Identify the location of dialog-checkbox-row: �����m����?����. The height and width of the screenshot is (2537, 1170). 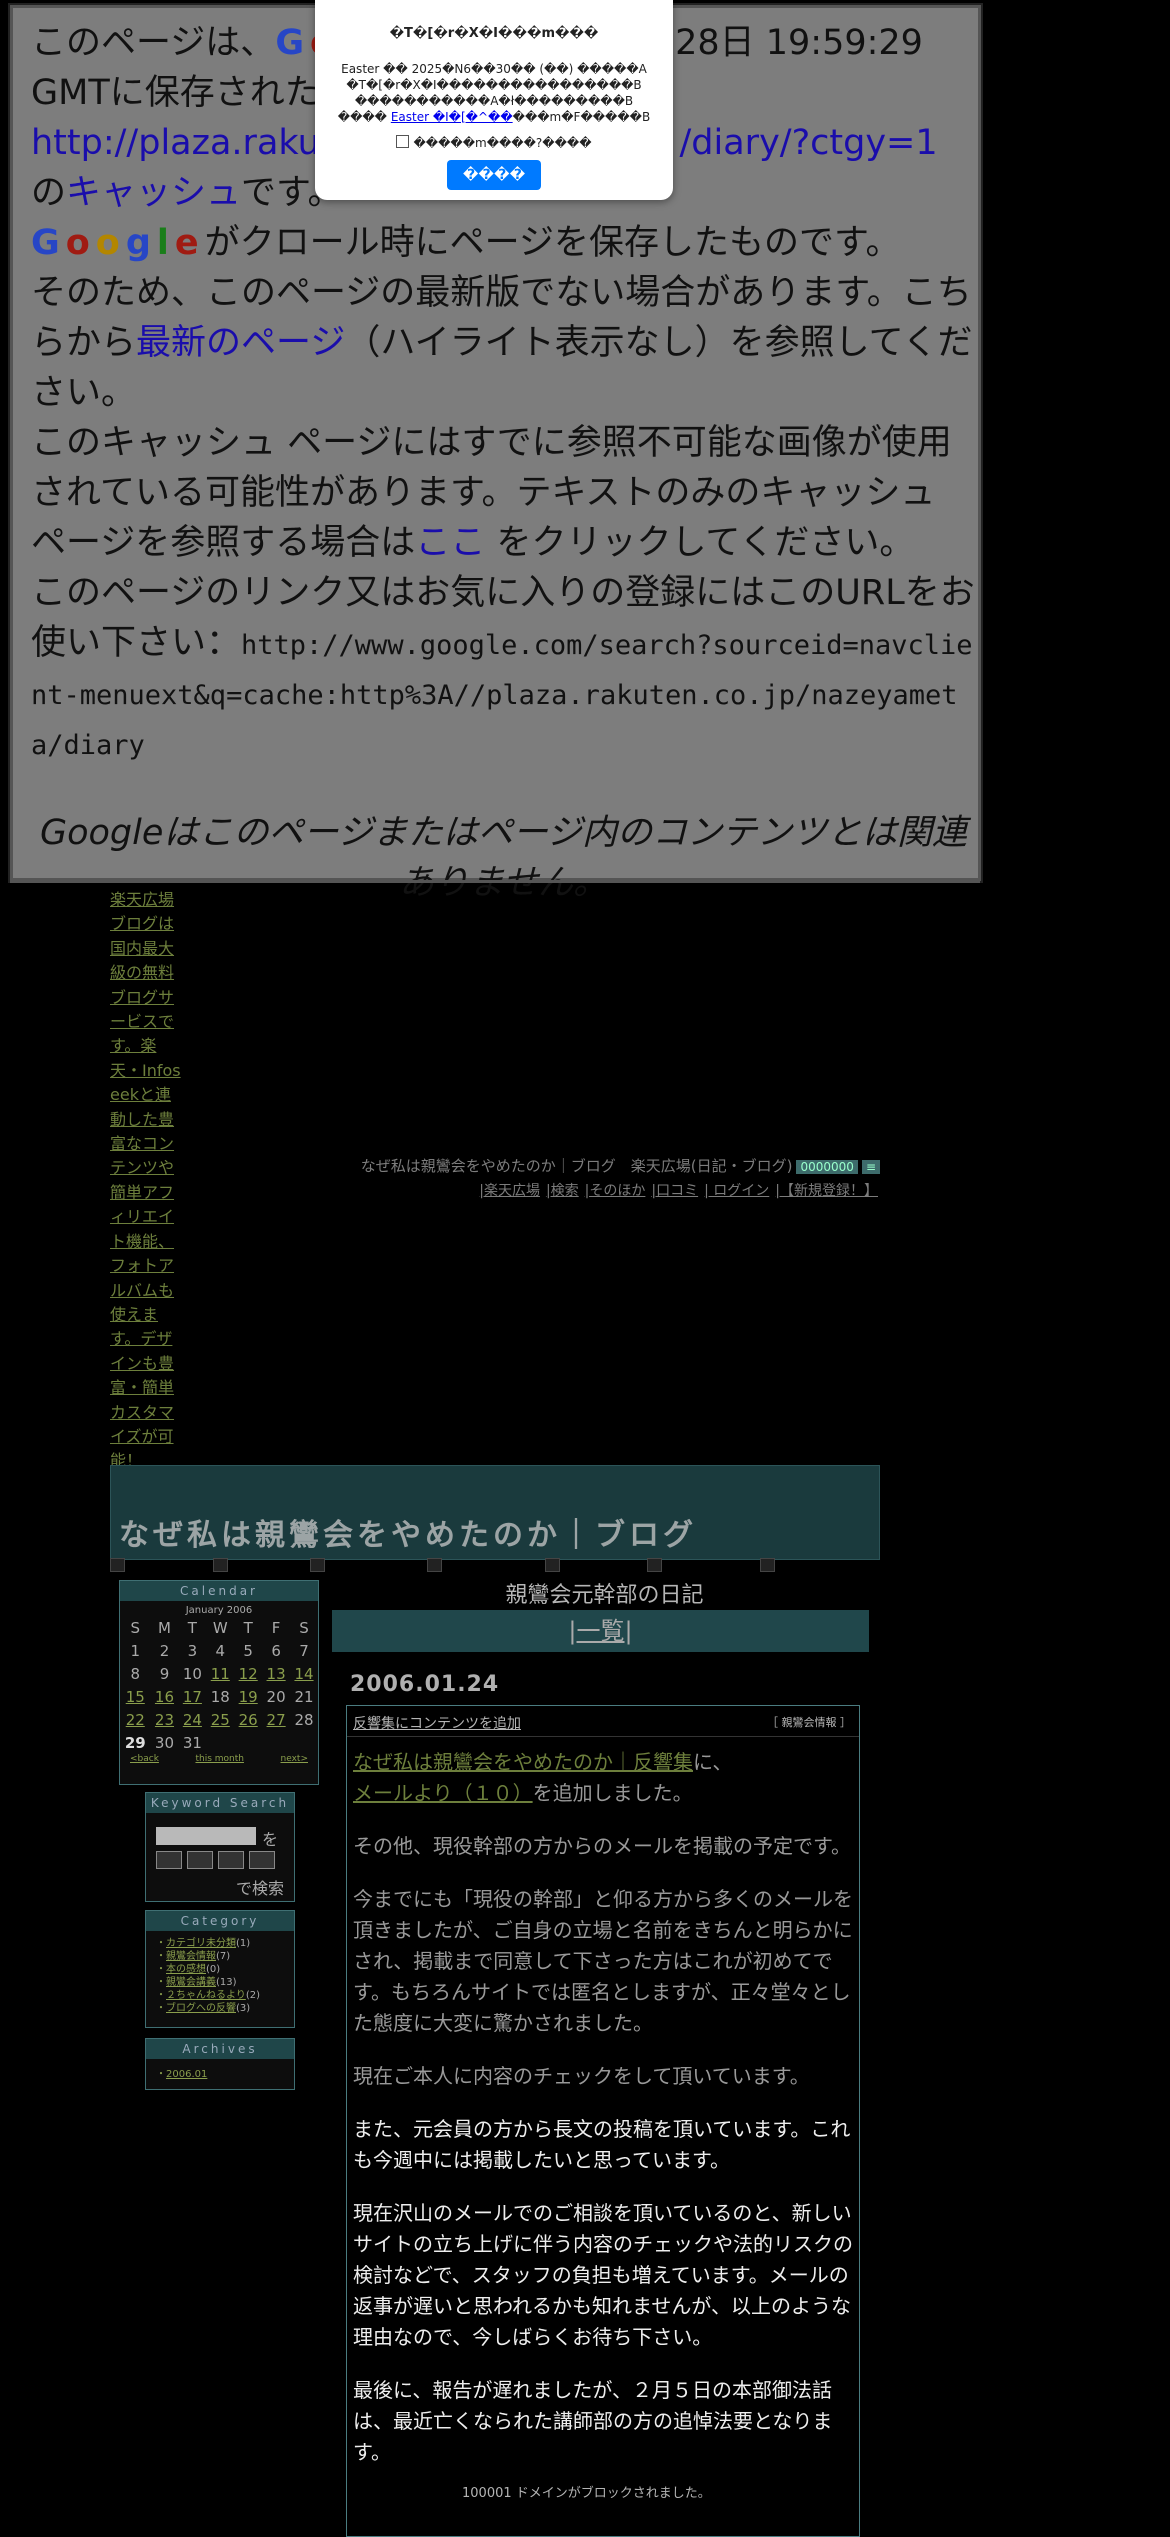
(494, 142).